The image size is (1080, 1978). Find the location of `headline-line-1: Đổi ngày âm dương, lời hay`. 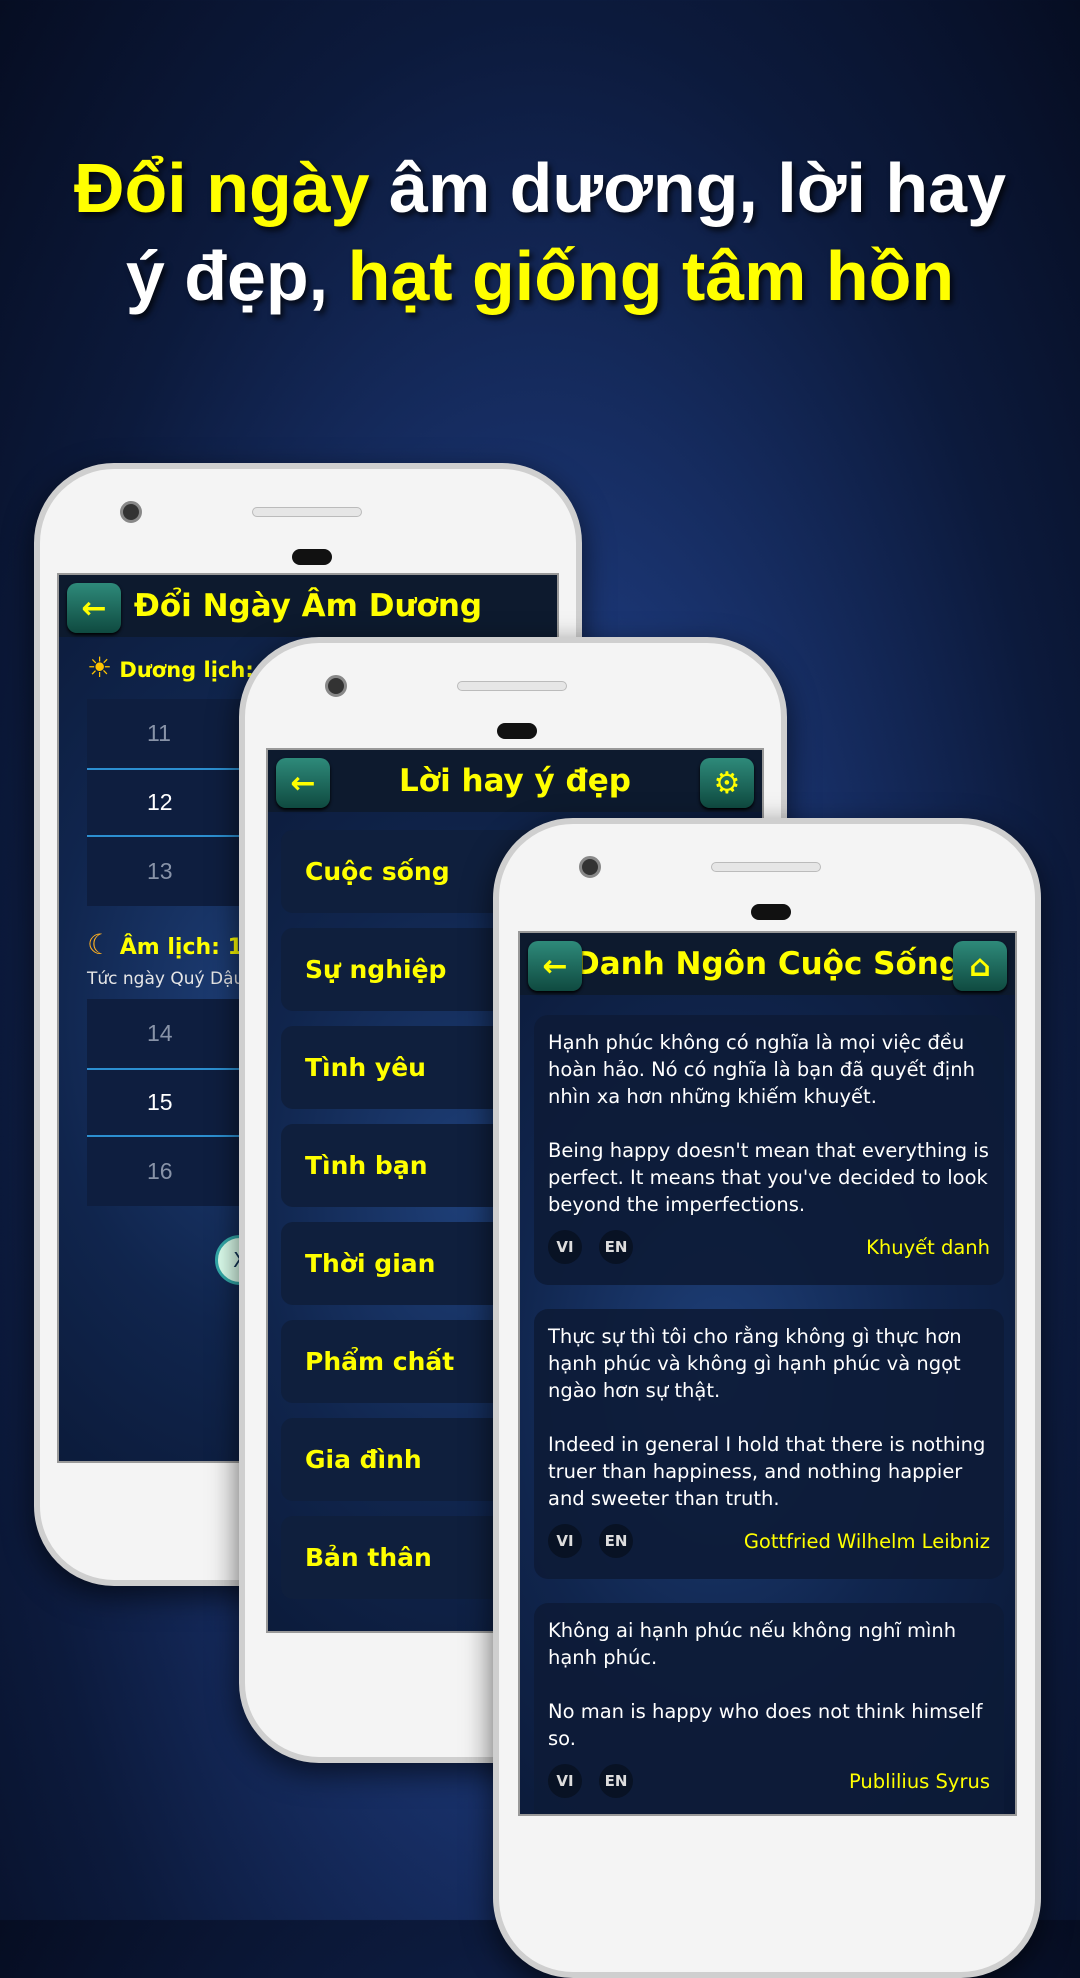

headline-line-1: Đổi ngày âm dương, lời hay is located at coordinates (540, 188).